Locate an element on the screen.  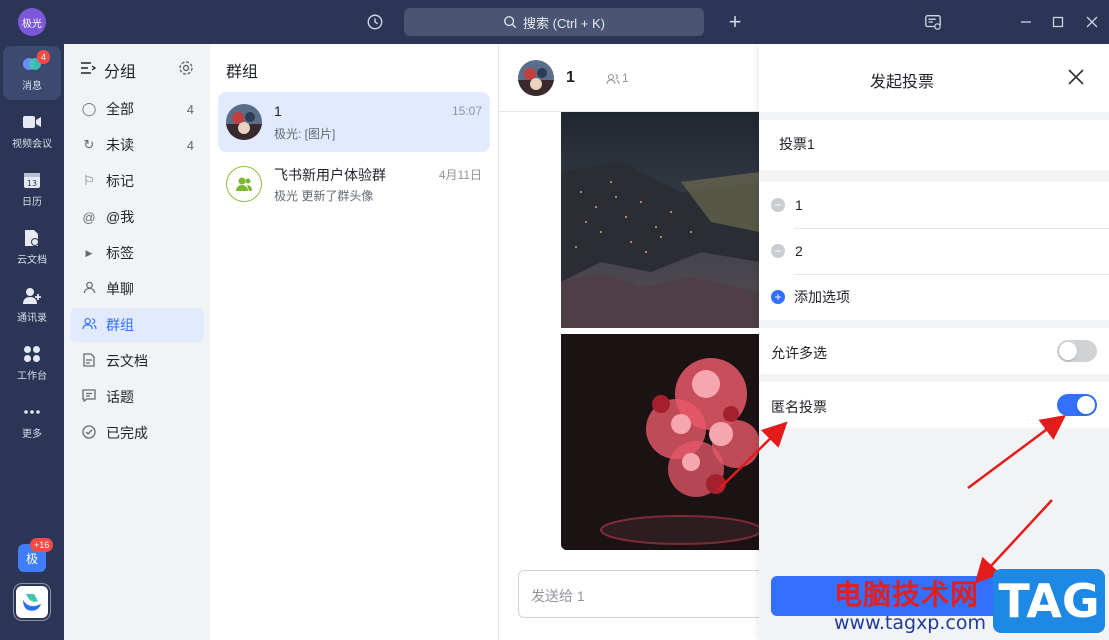
nav-messages: 消息 4 is located at coordinates (32, 73).